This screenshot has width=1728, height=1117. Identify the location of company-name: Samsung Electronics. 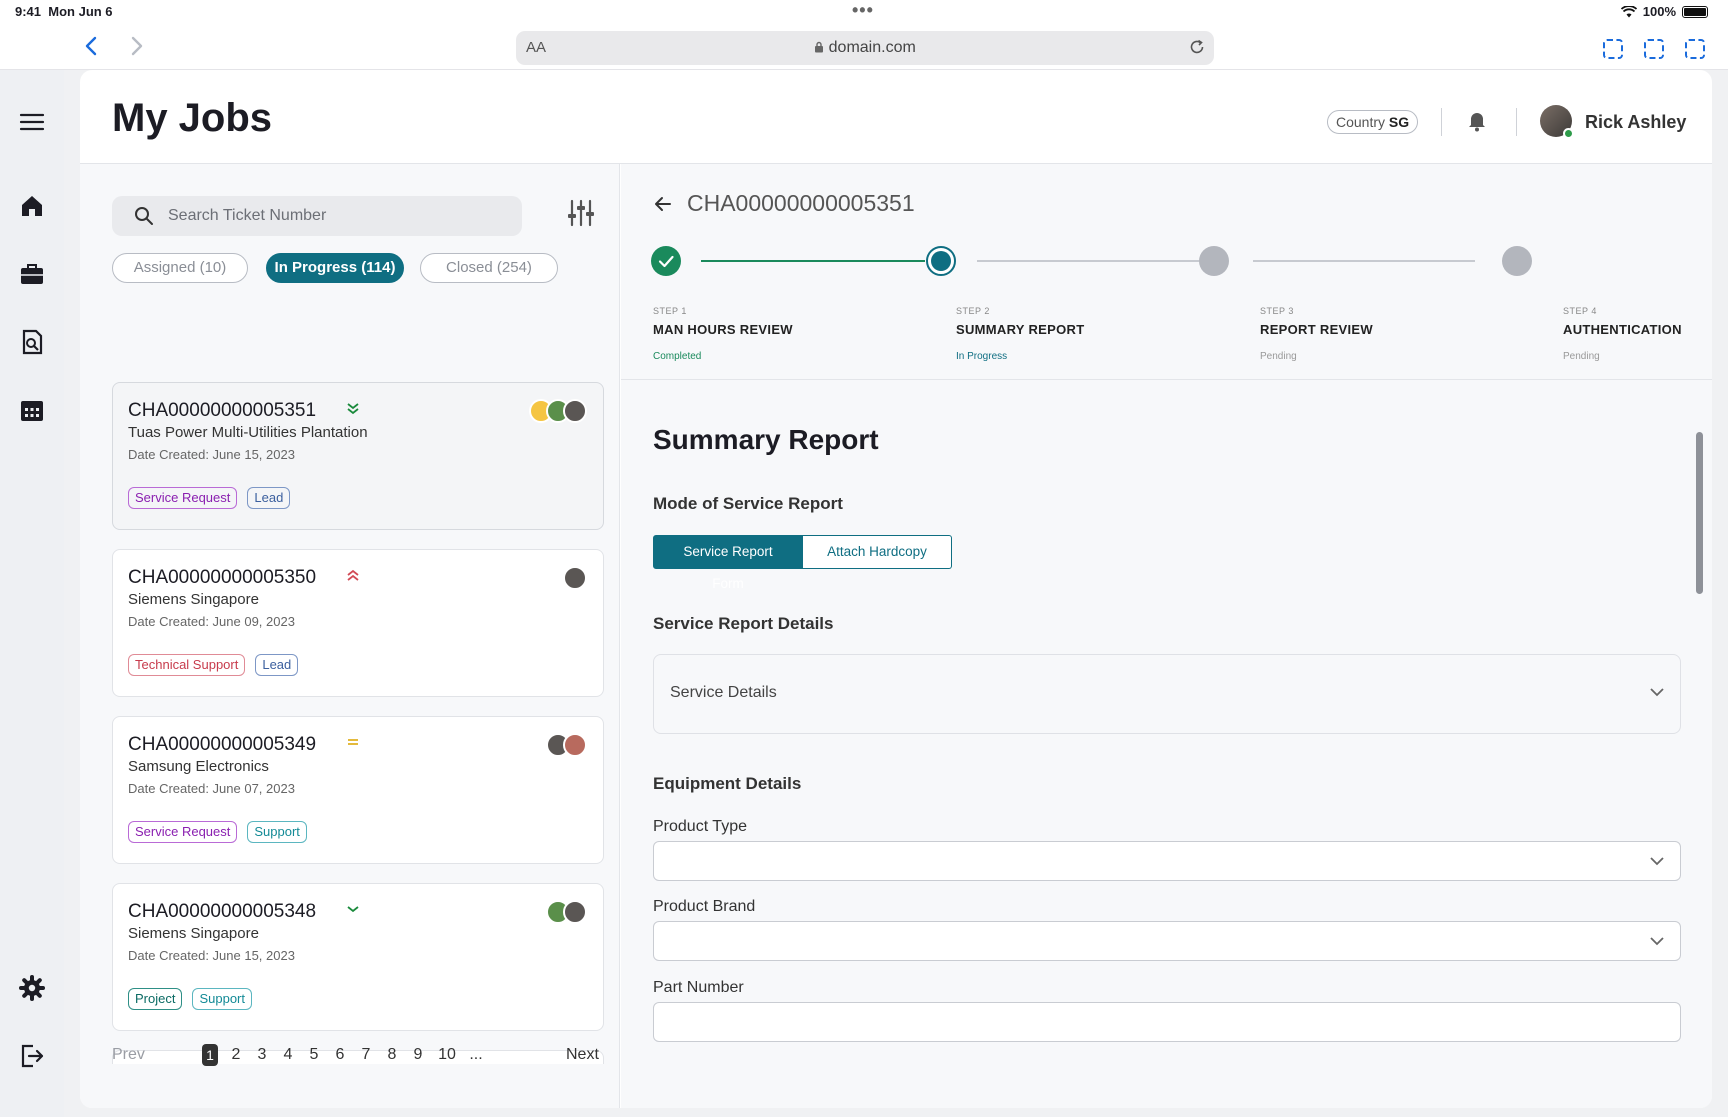
(198, 766).